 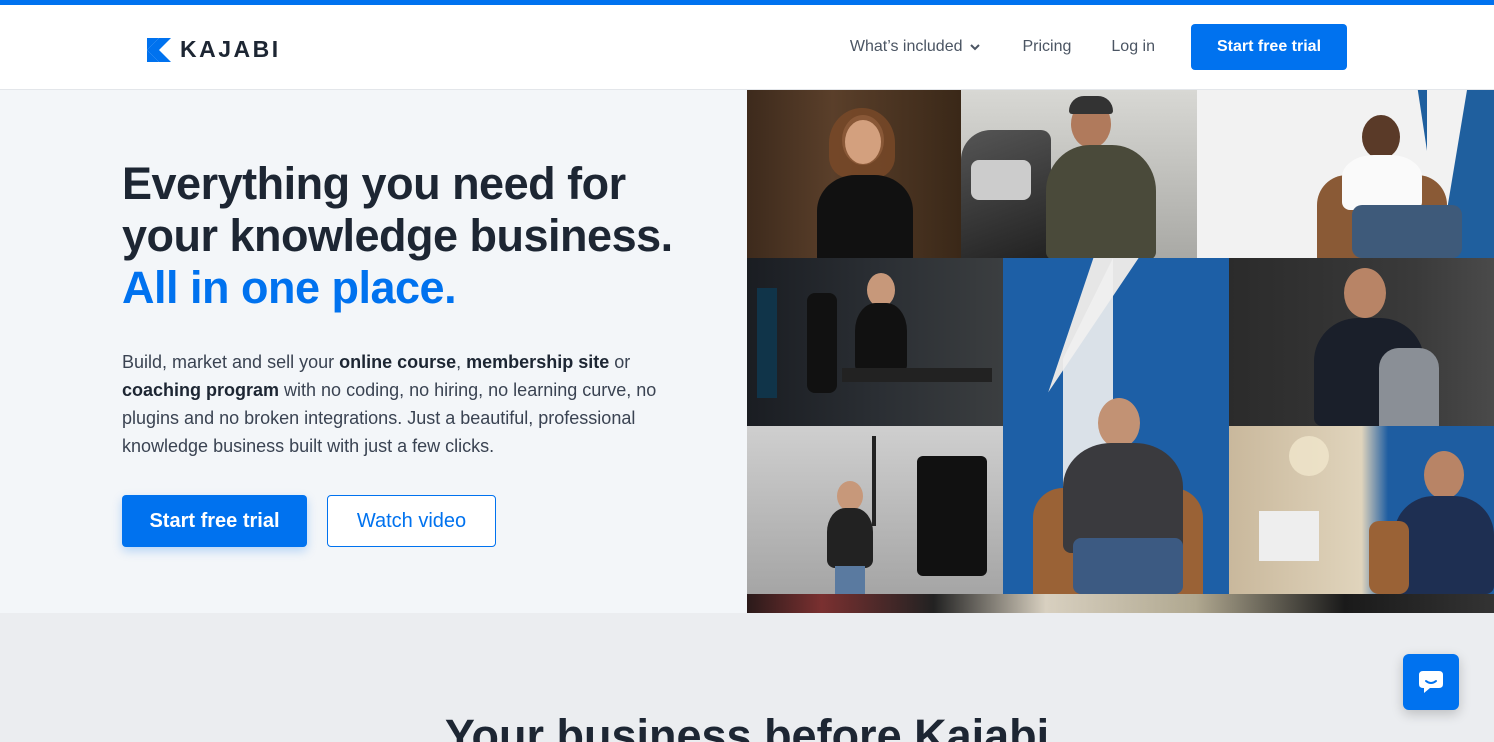 What do you see at coordinates (1120, 603) in the screenshot?
I see `photo-strip-bottom` at bounding box center [1120, 603].